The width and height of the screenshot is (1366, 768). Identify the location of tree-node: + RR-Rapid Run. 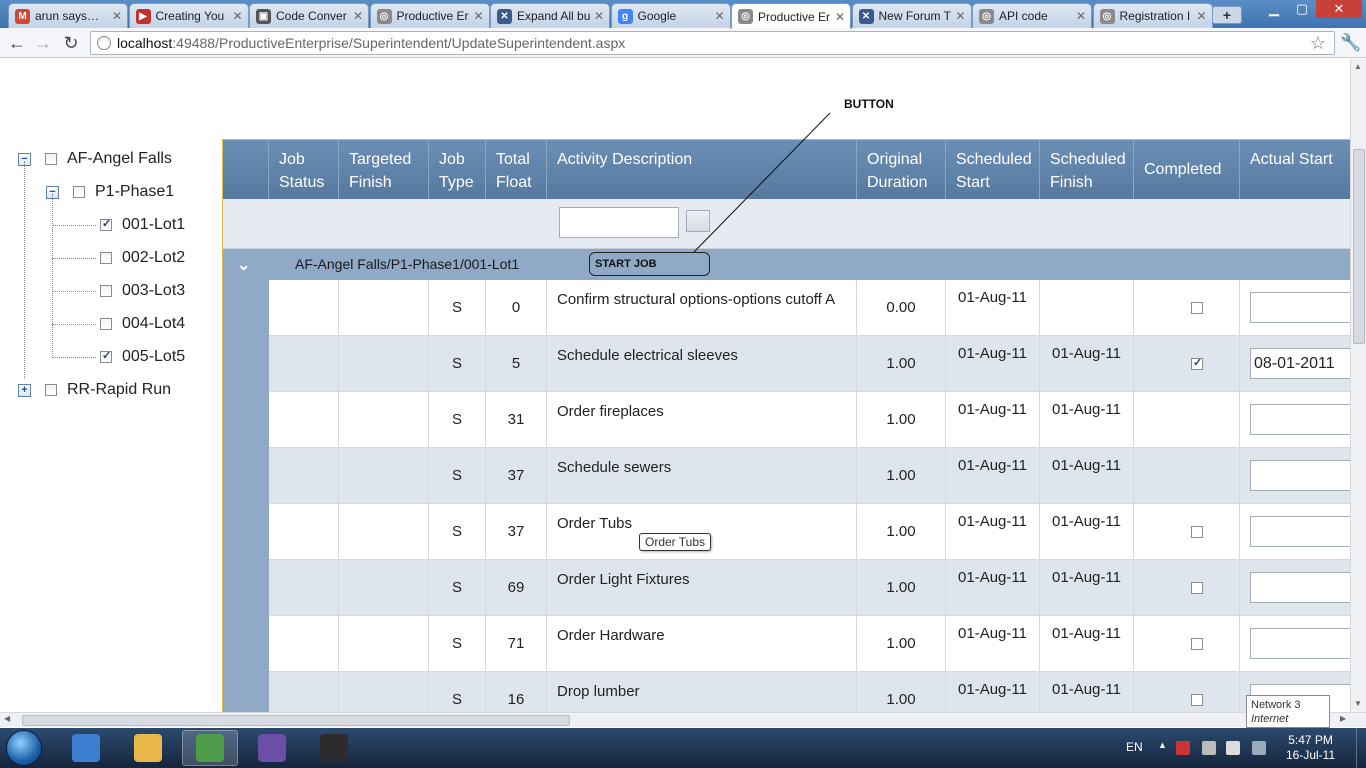
(94, 390).